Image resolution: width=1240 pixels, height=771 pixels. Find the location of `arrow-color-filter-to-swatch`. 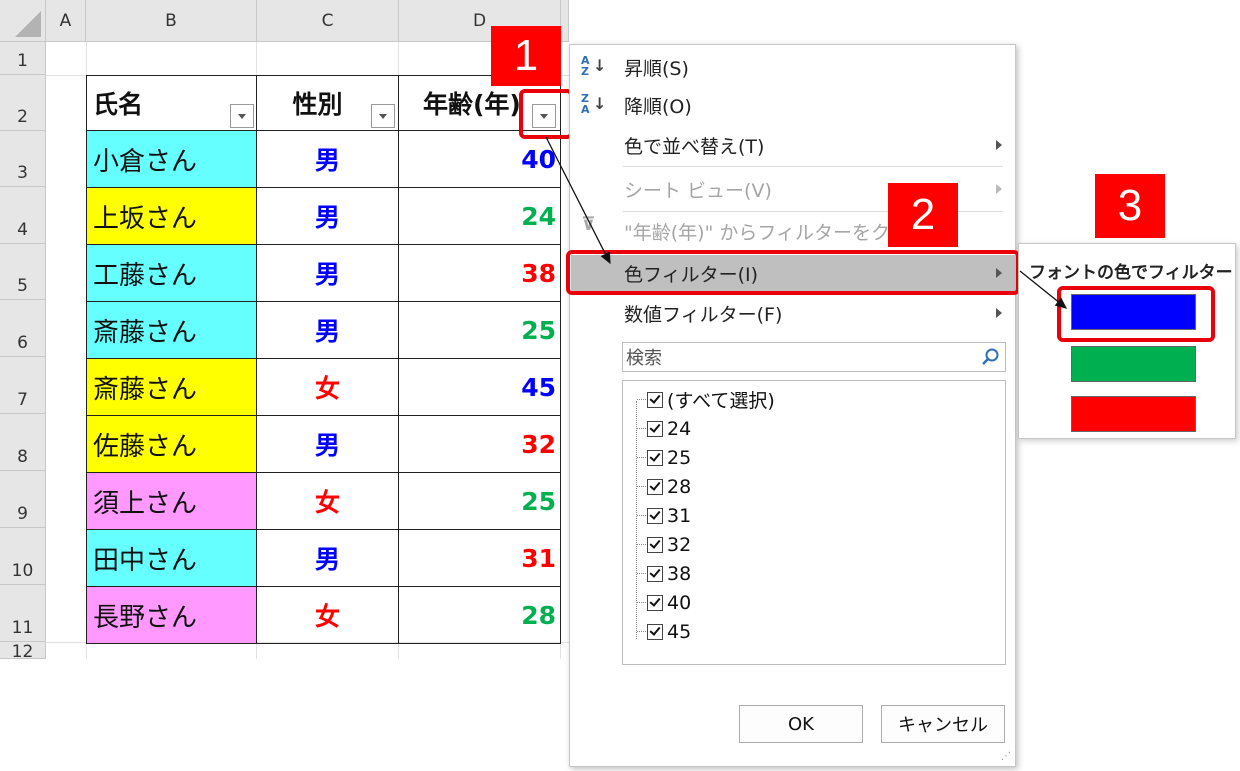

arrow-color-filter-to-swatch is located at coordinates (1043, 289).